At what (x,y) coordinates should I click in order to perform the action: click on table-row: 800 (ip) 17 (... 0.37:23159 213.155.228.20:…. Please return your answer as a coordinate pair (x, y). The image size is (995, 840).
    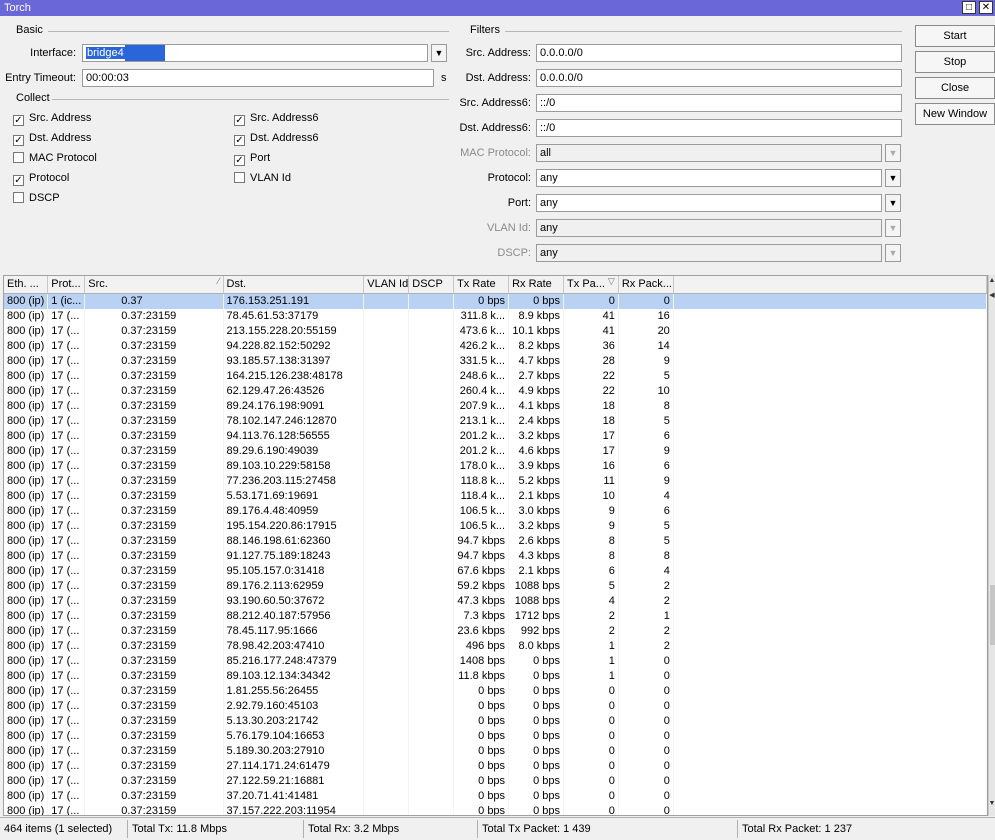
    Looking at the image, I should click on (495, 331).